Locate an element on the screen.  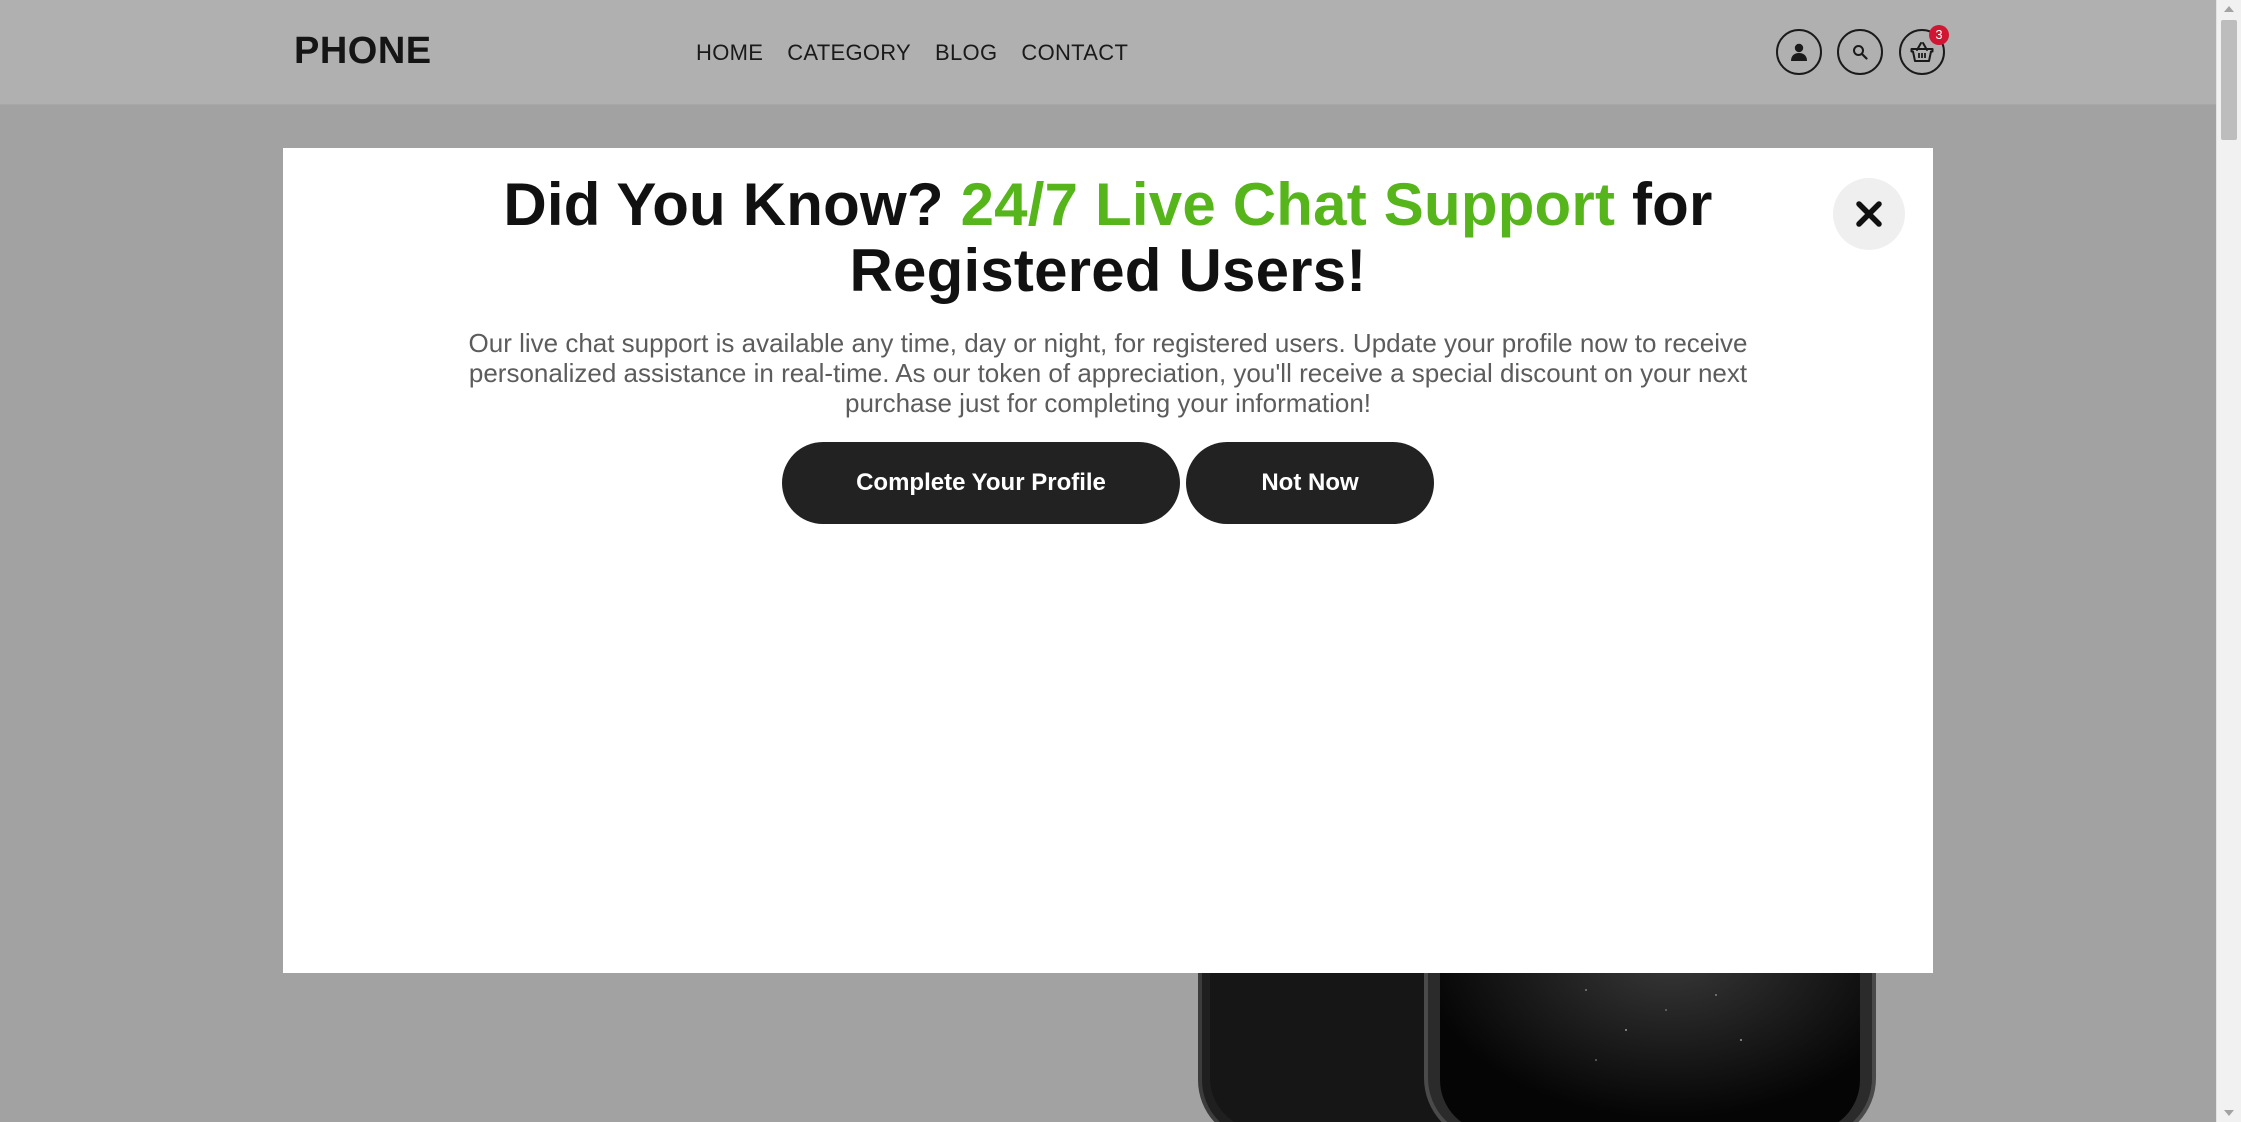
modal-title-prefix: Did You Know? is located at coordinates (723, 204).